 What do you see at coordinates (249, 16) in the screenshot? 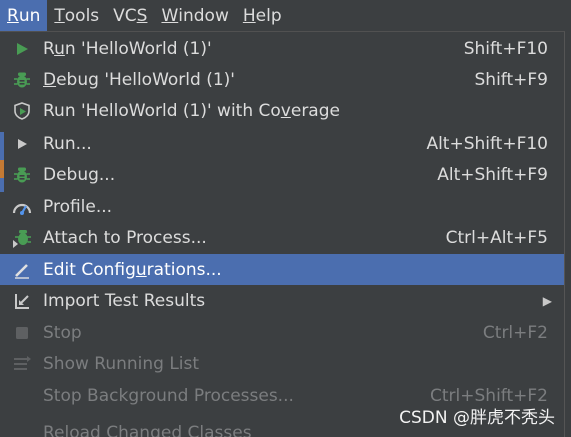
I see `menu-help-mnemonic: H` at bounding box center [249, 16].